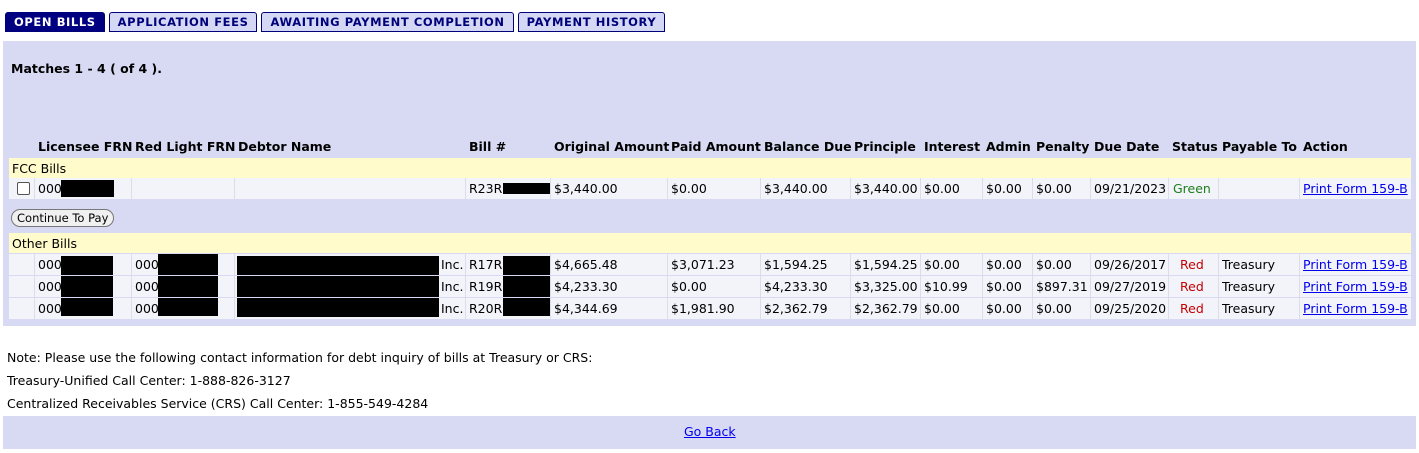  I want to click on balance-due: $2,362.79, so click(806, 308).